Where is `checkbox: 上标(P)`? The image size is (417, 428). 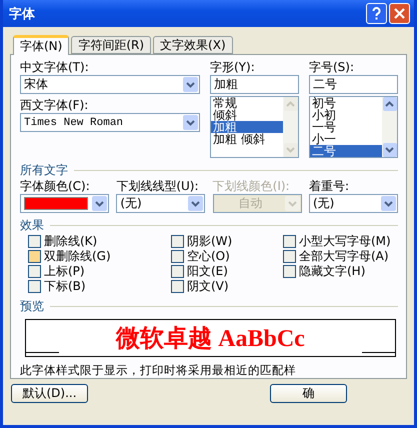
checkbox: 上标(P) is located at coordinates (99, 271).